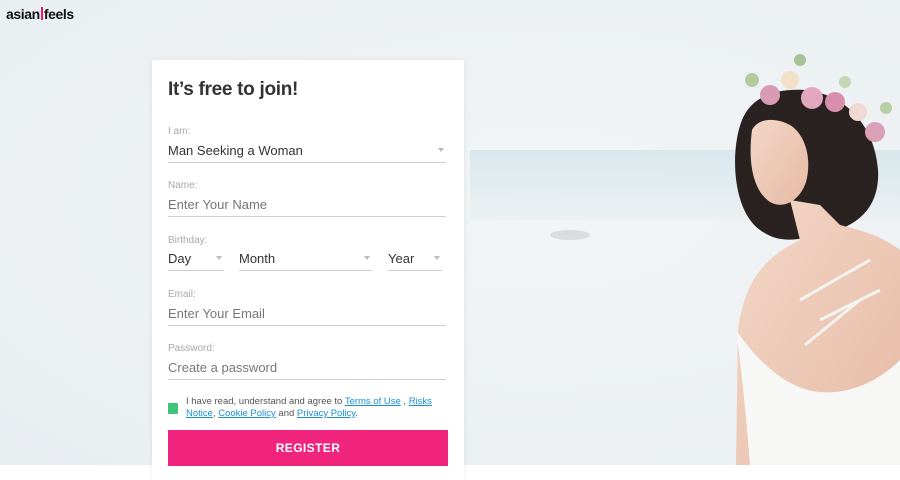  Describe the element at coordinates (58, 14) in the screenshot. I see `logo-text-right: feels` at that location.